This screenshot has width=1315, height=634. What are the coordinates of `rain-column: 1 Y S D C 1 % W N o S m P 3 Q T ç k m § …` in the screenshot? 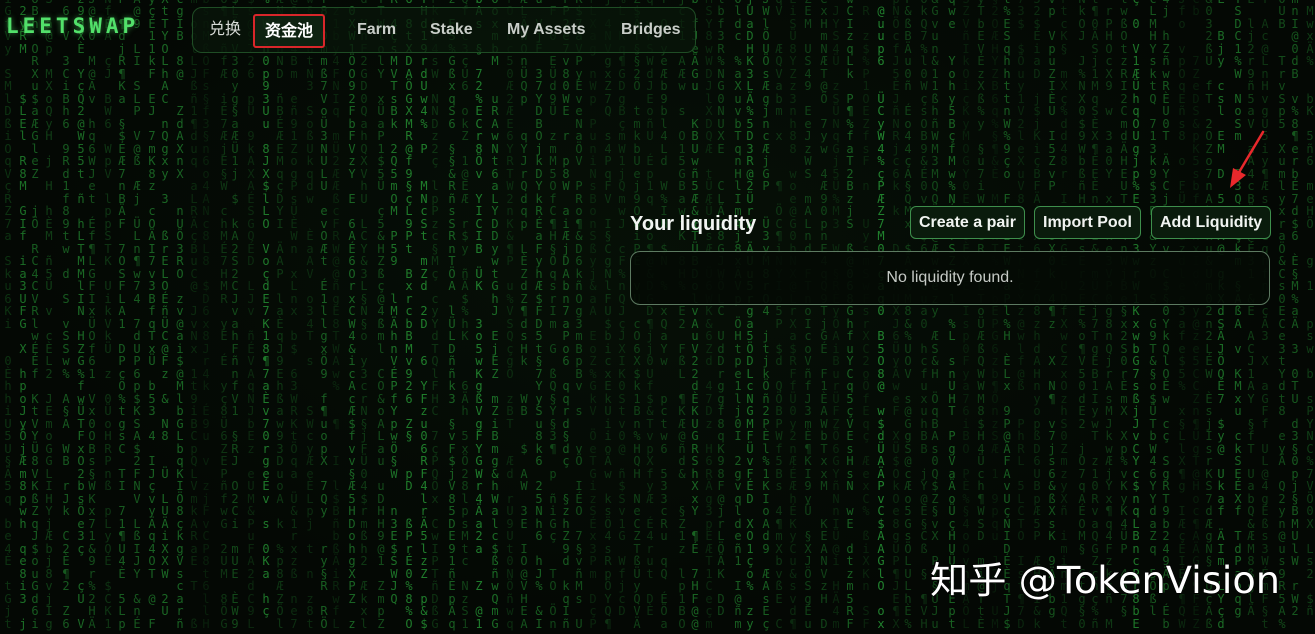 It's located at (1238, 309).